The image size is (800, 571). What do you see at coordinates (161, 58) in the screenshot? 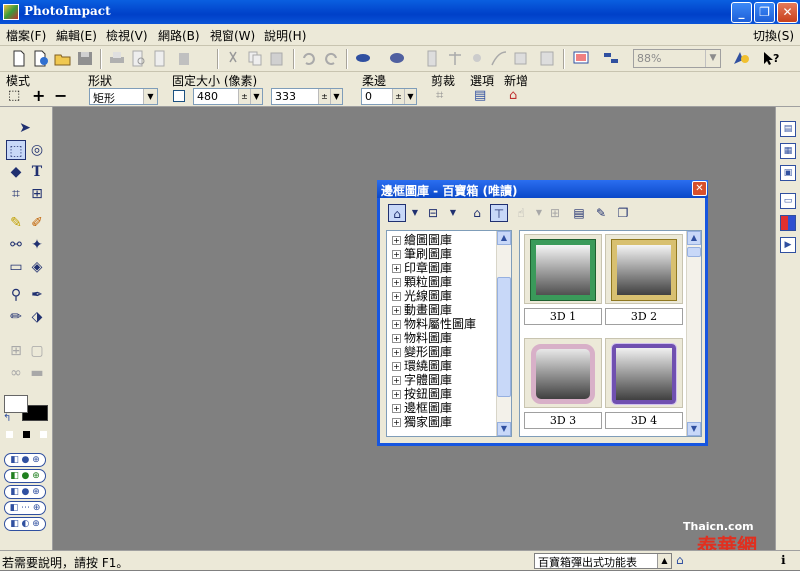
I see `scan-icon` at bounding box center [161, 58].